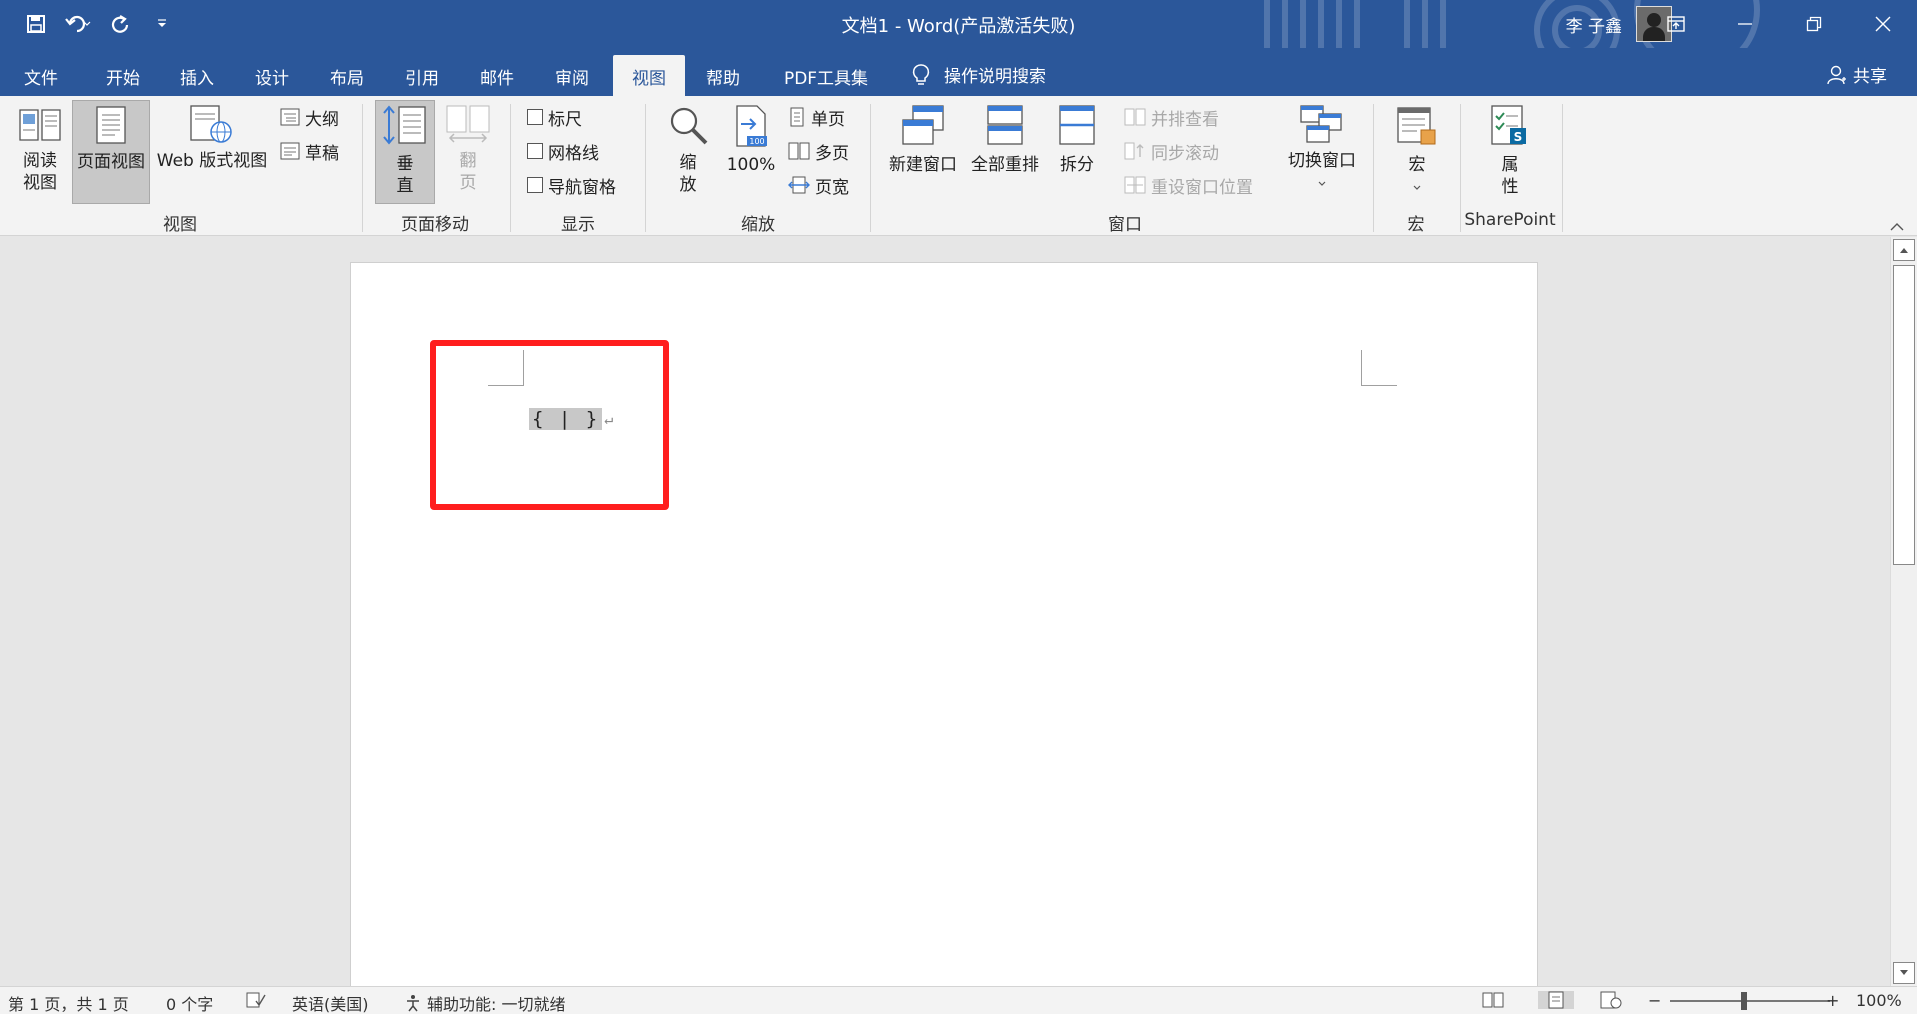 This screenshot has width=1917, height=1014. Describe the element at coordinates (197, 75) in the screenshot. I see `tab-insert: 插入` at that location.